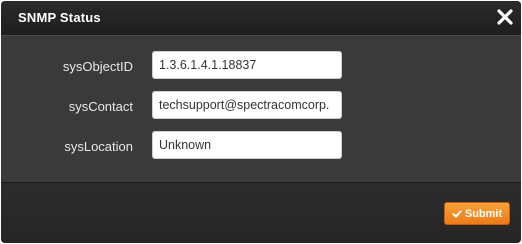 The height and width of the screenshot is (244, 522). I want to click on submit-button: Submit, so click(477, 213).